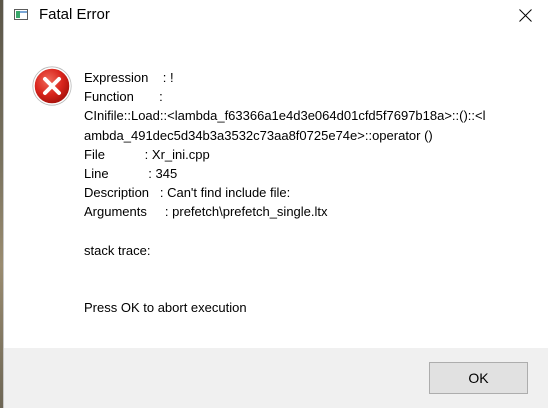 This screenshot has width=548, height=408. I want to click on close-button, so click(525, 16).